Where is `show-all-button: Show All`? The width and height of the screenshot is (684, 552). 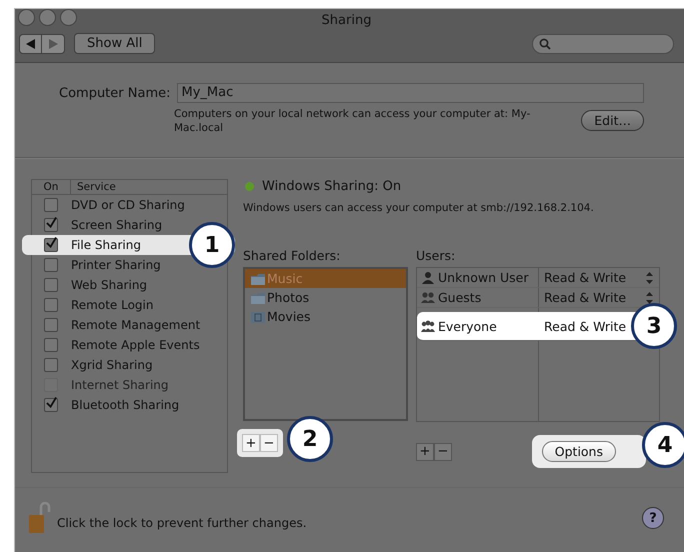 show-all-button: Show All is located at coordinates (115, 43).